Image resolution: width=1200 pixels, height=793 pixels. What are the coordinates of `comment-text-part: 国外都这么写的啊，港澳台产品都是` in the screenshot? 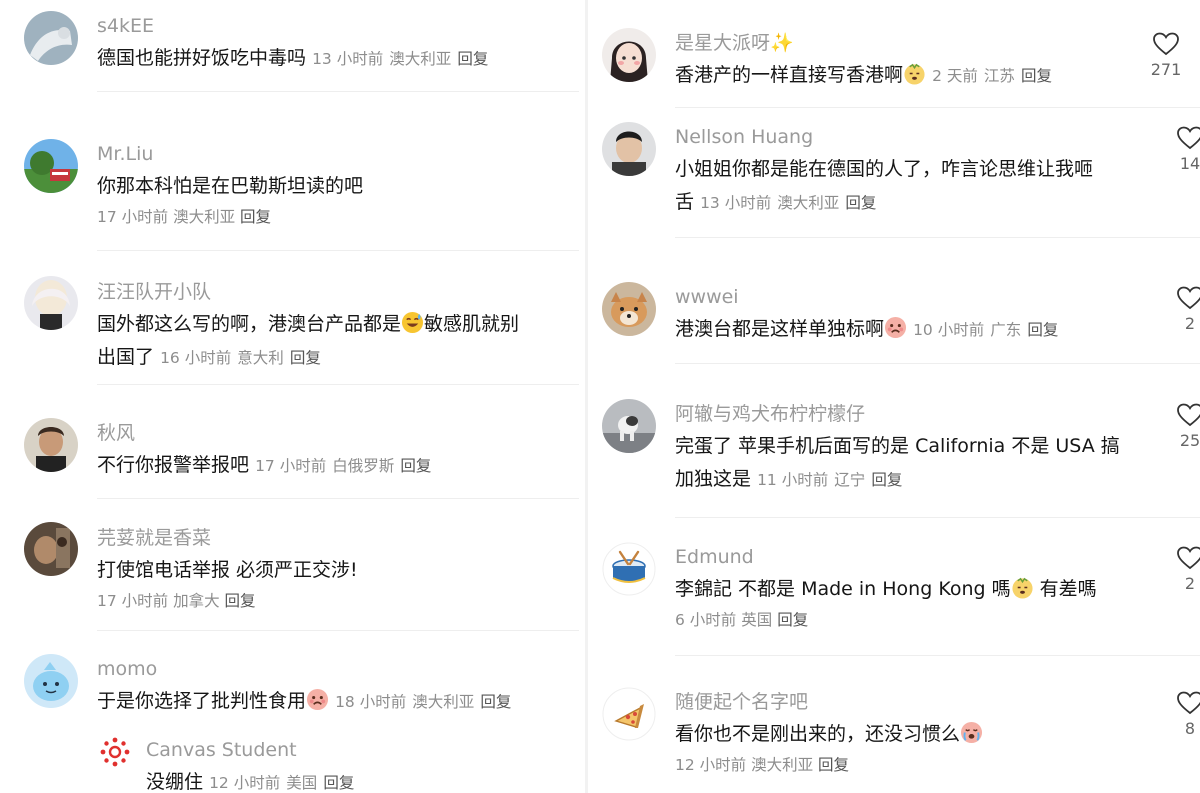 It's located at (249, 324).